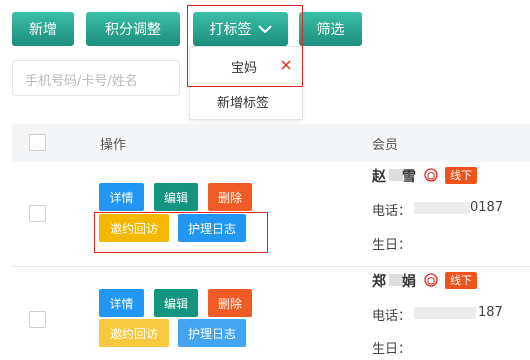 The image size is (530, 360). Describe the element at coordinates (43, 29) in the screenshot. I see `add-button: 新增` at that location.